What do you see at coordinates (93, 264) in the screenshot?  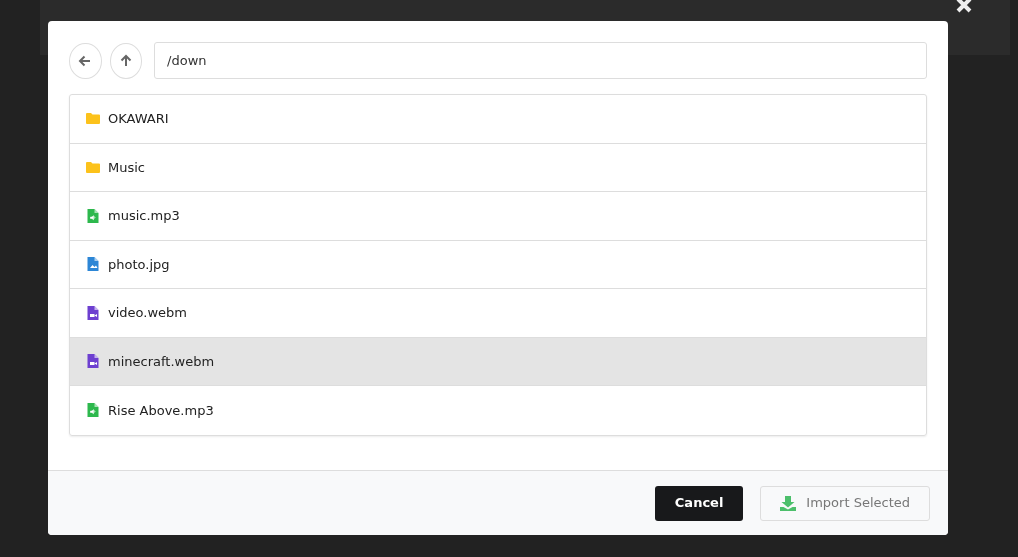 I see `image-file-icon` at bounding box center [93, 264].